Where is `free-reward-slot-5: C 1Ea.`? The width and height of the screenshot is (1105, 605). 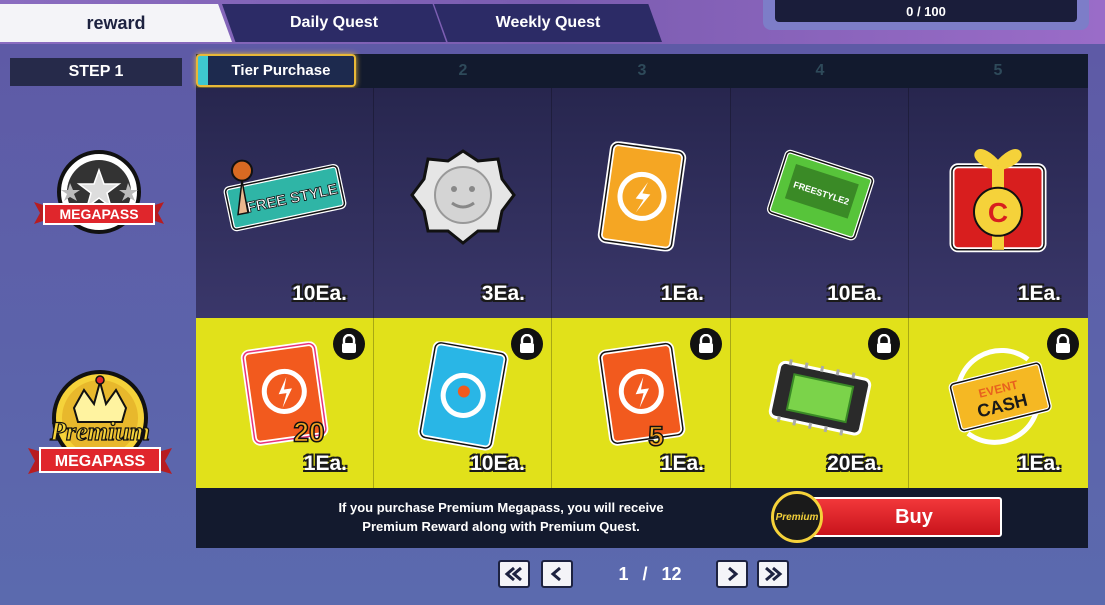 free-reward-slot-5: C 1Ea. is located at coordinates (998, 203).